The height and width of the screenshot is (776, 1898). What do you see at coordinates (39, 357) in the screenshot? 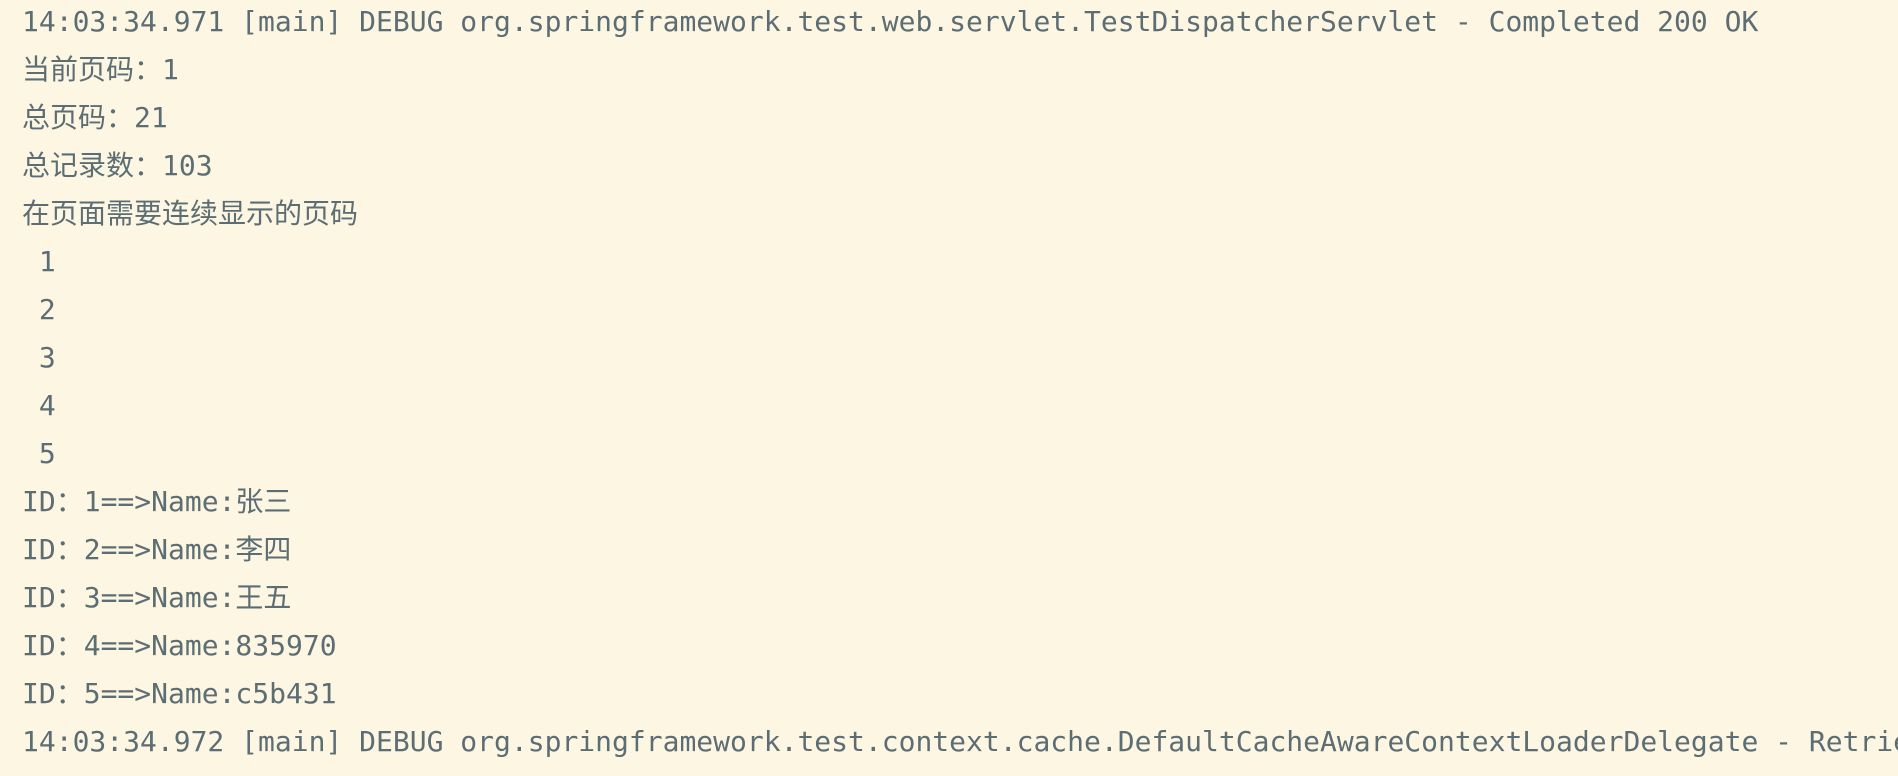
I see `output-line-page-num: 3` at bounding box center [39, 357].